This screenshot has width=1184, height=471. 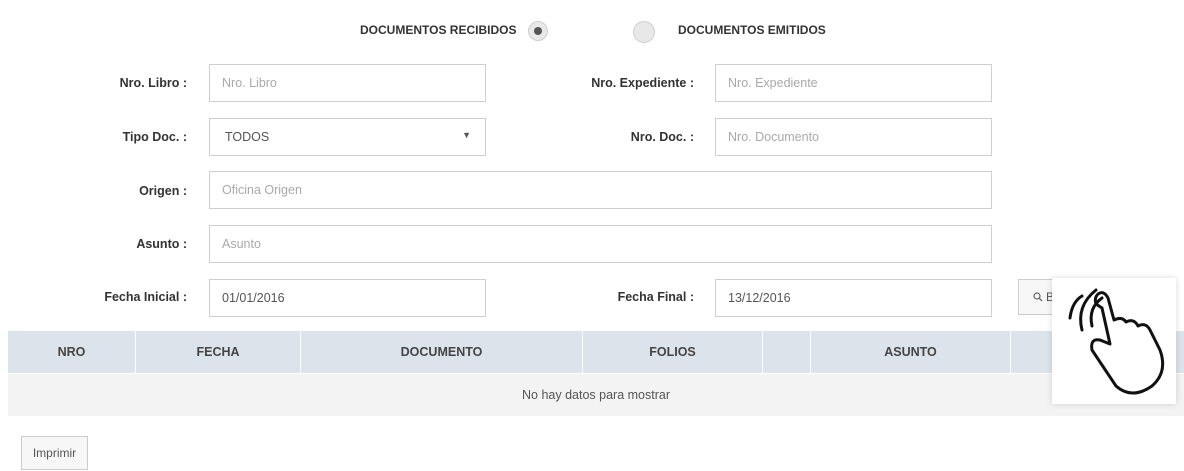 What do you see at coordinates (54, 453) in the screenshot?
I see `print-button: Imprimir` at bounding box center [54, 453].